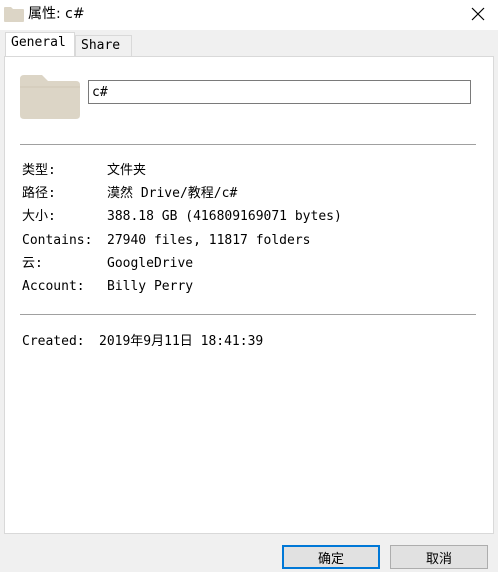  What do you see at coordinates (172, 193) in the screenshot?
I see `detail-value: 漠然 Drive/教程/c#` at bounding box center [172, 193].